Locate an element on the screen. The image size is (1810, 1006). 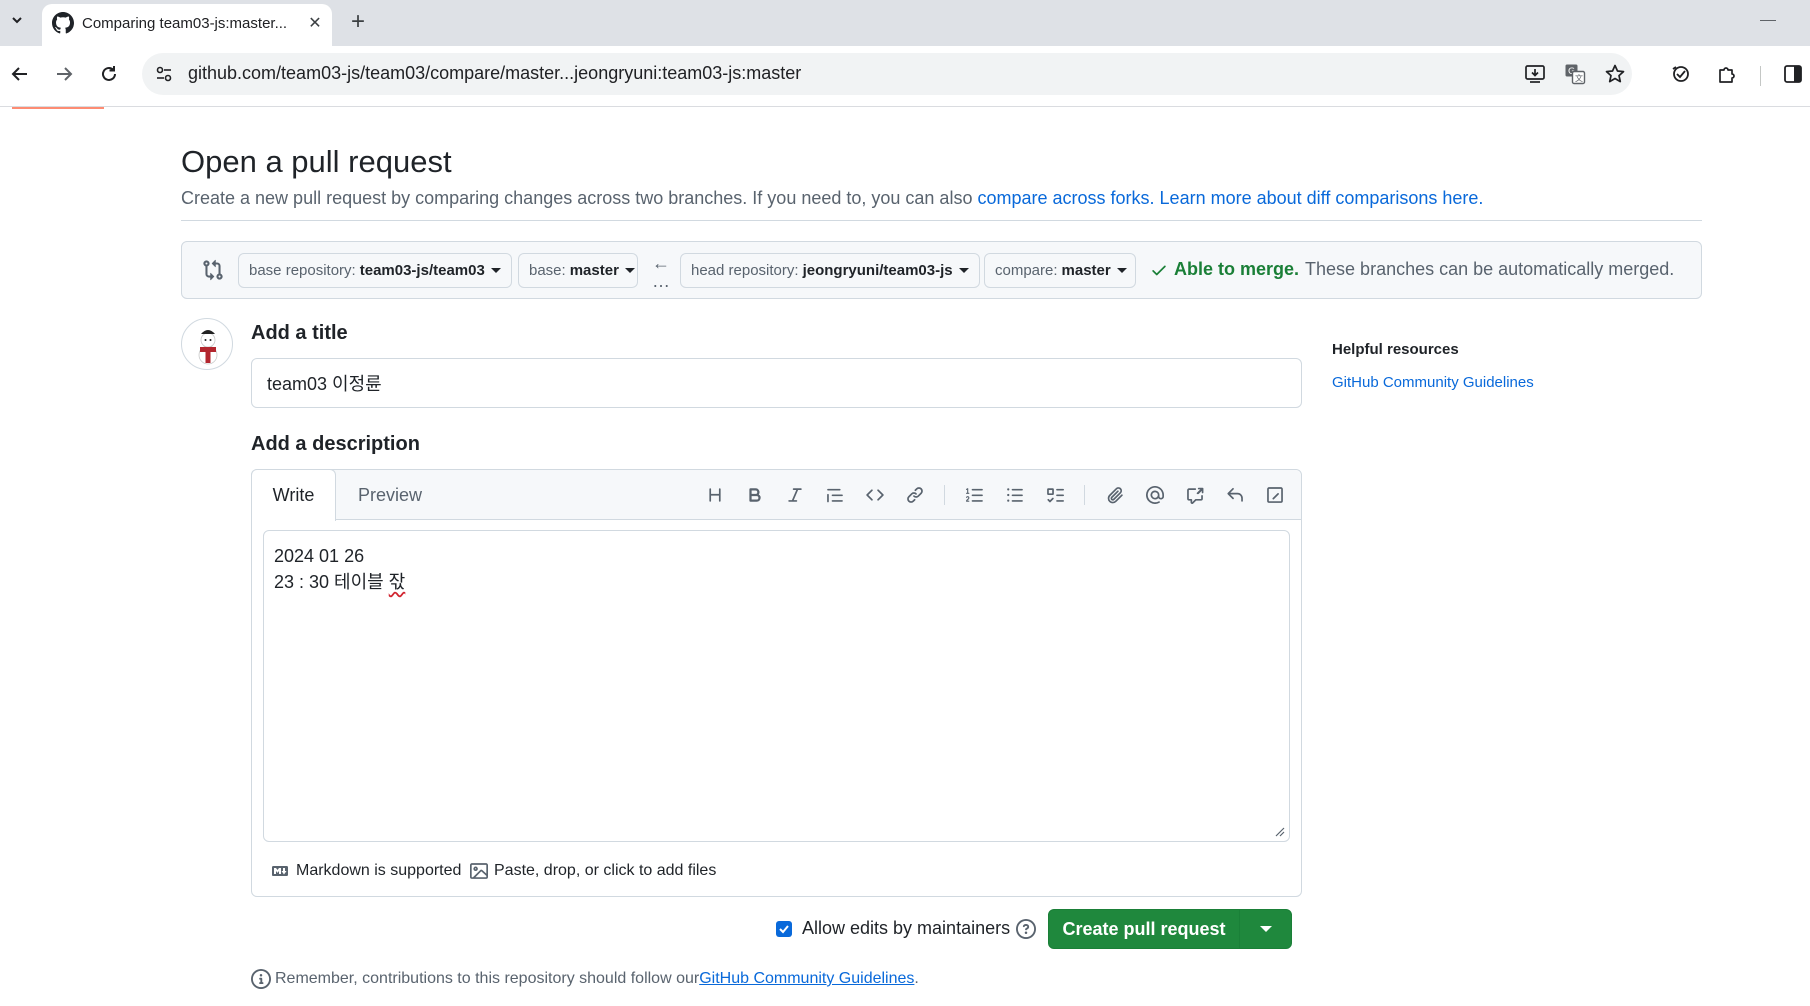
bold-icon is located at coordinates (755, 495).